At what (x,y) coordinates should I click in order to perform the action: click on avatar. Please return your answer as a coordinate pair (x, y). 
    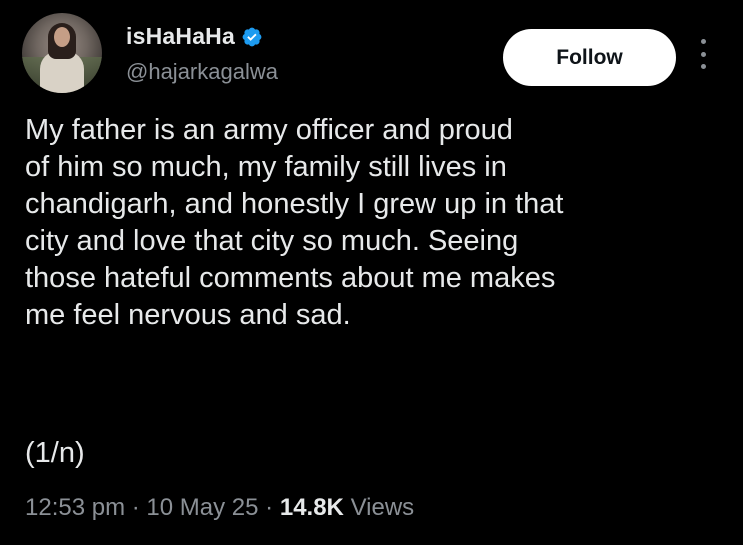
    Looking at the image, I should click on (62, 53).